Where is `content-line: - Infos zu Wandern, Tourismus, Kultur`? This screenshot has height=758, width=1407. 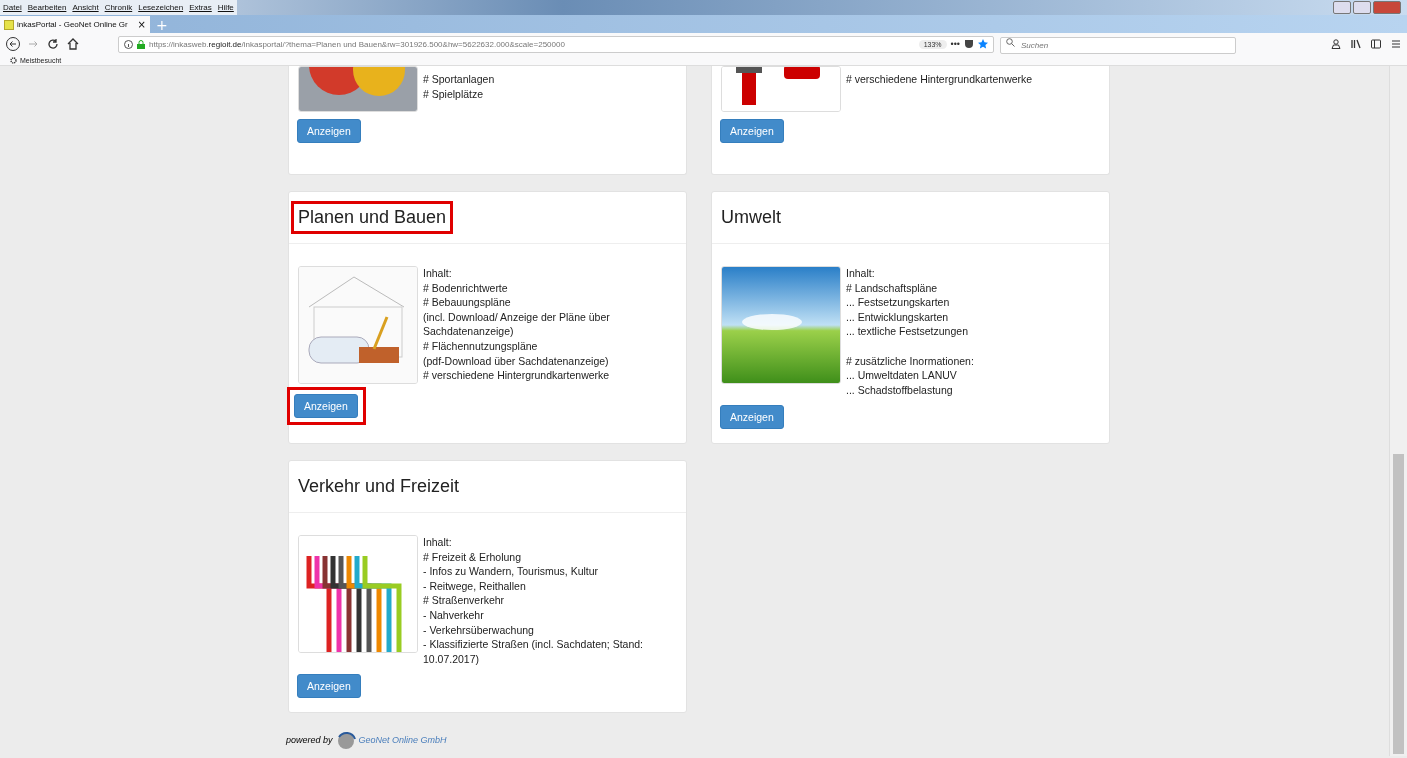
content-line: - Infos zu Wandern, Tourismus, Kultur is located at coordinates (511, 571).